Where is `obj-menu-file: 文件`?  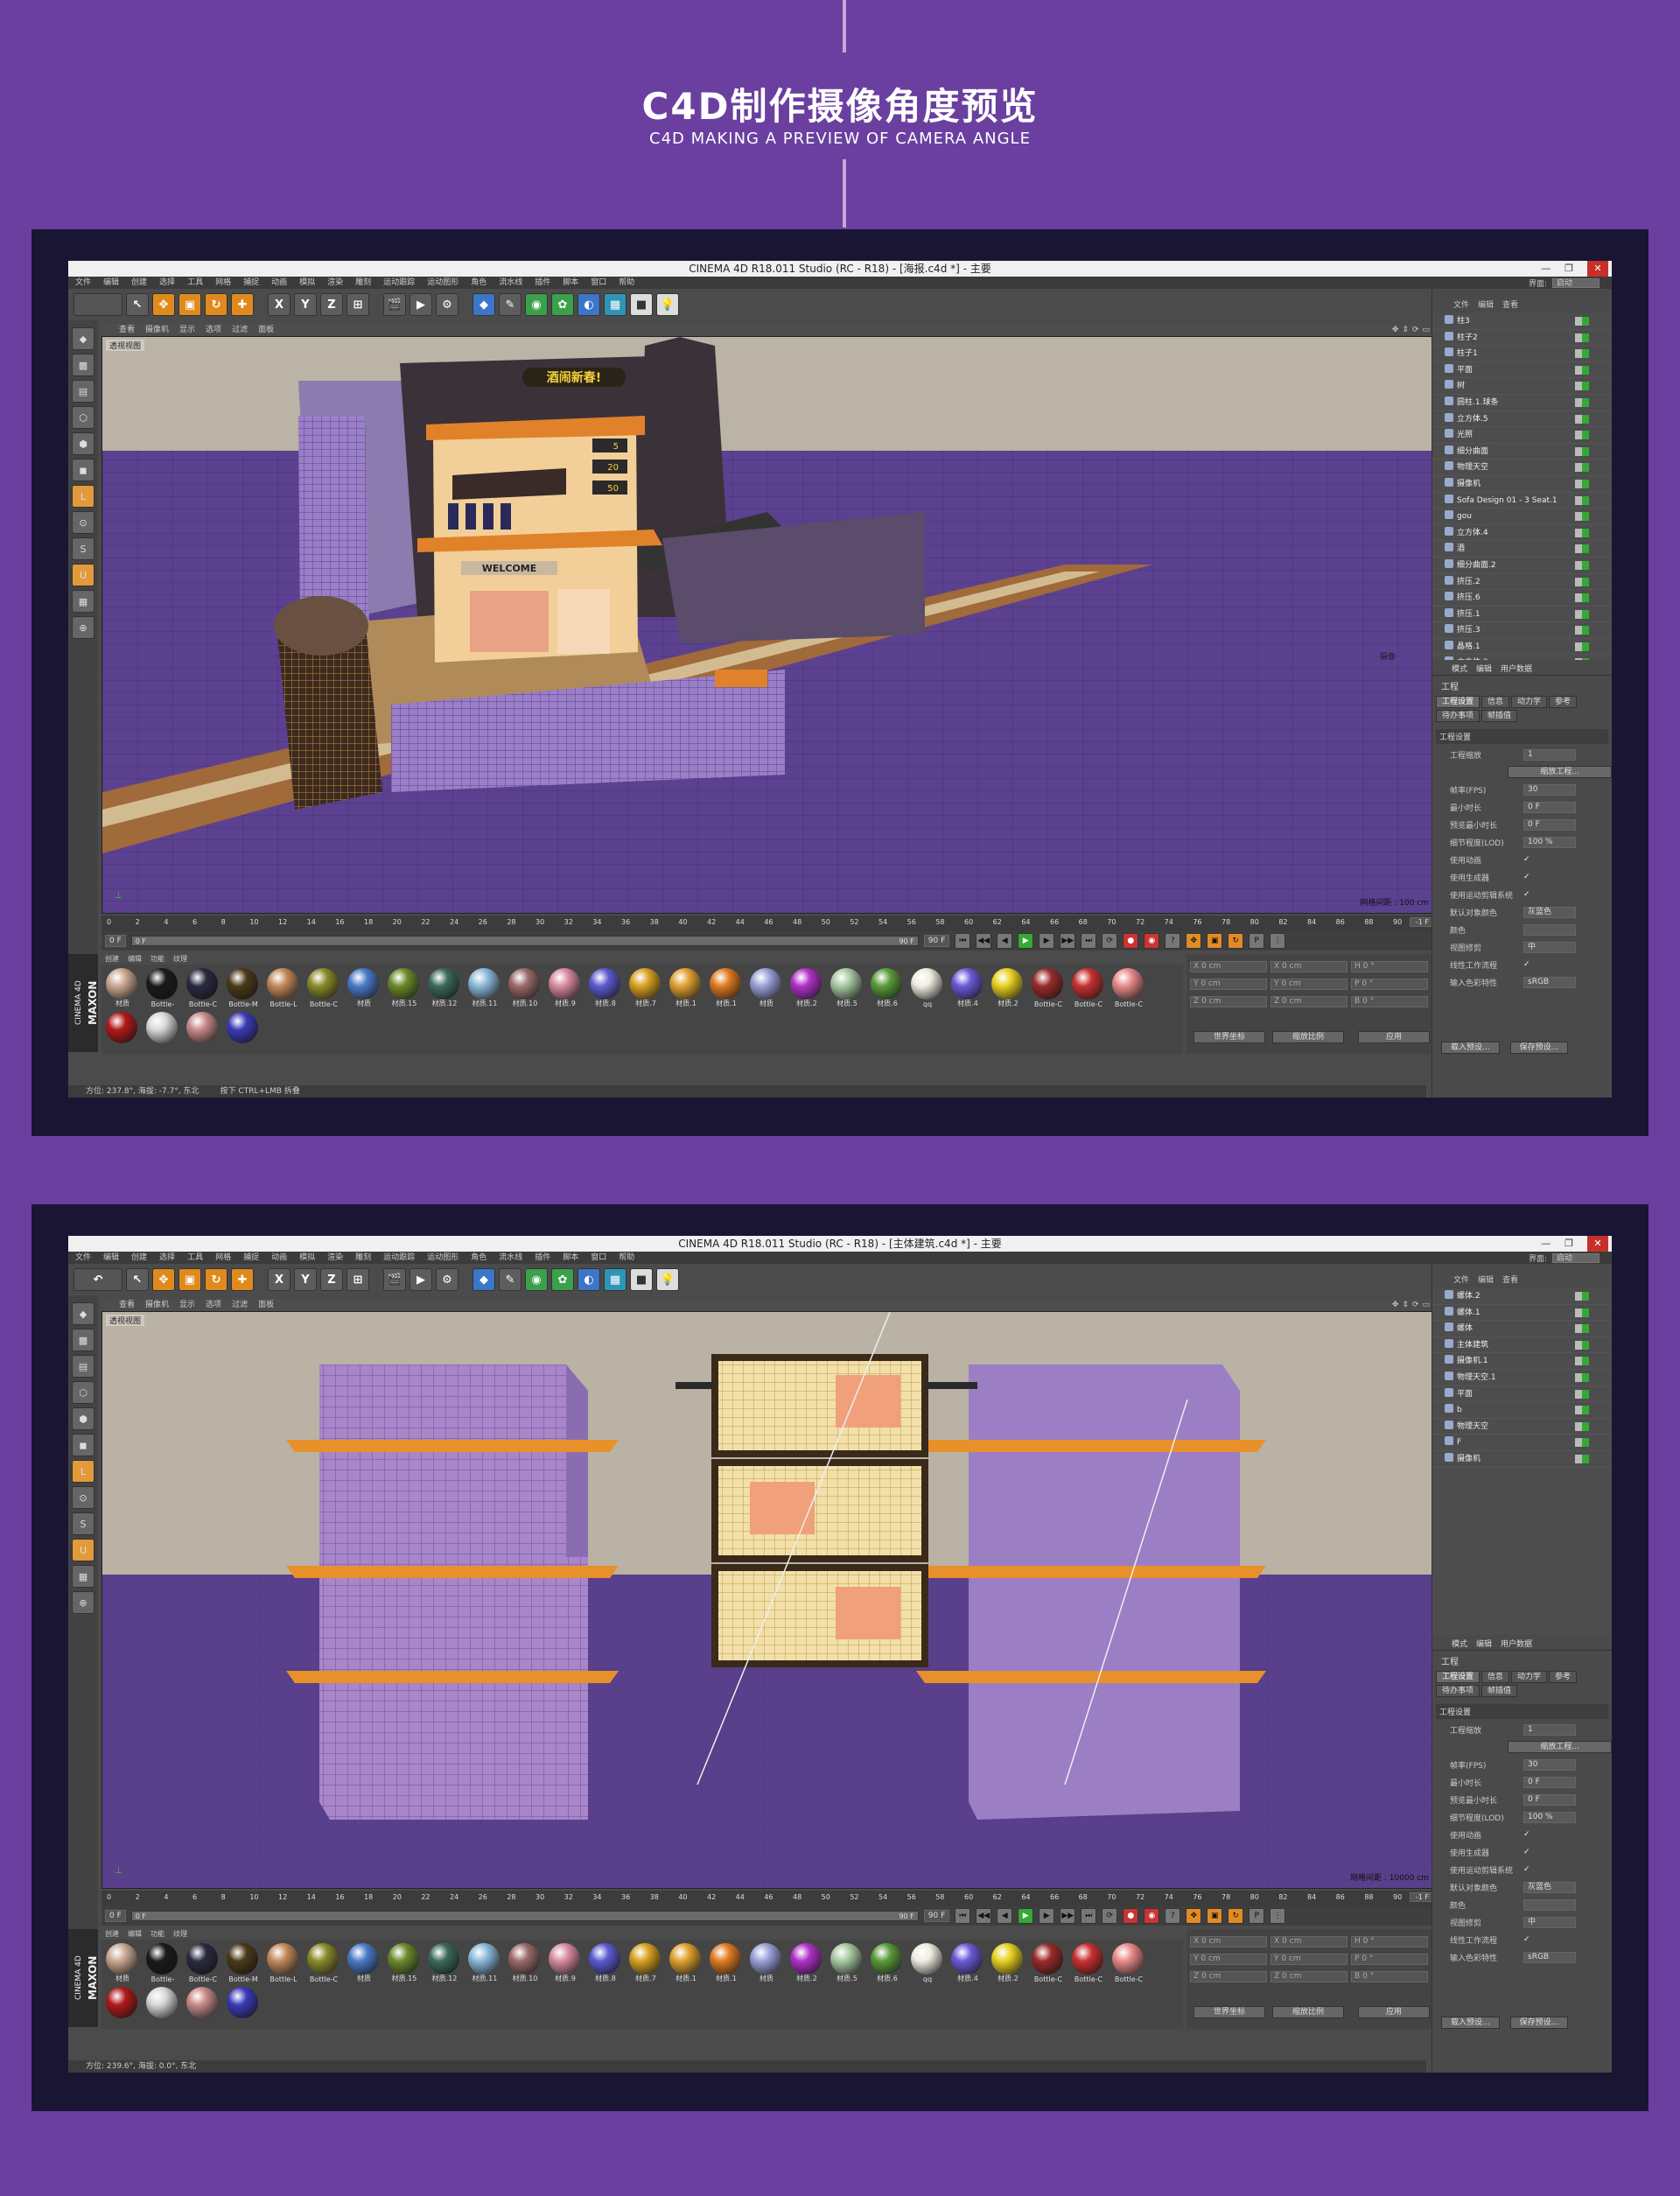 obj-menu-file: 文件 is located at coordinates (1461, 305).